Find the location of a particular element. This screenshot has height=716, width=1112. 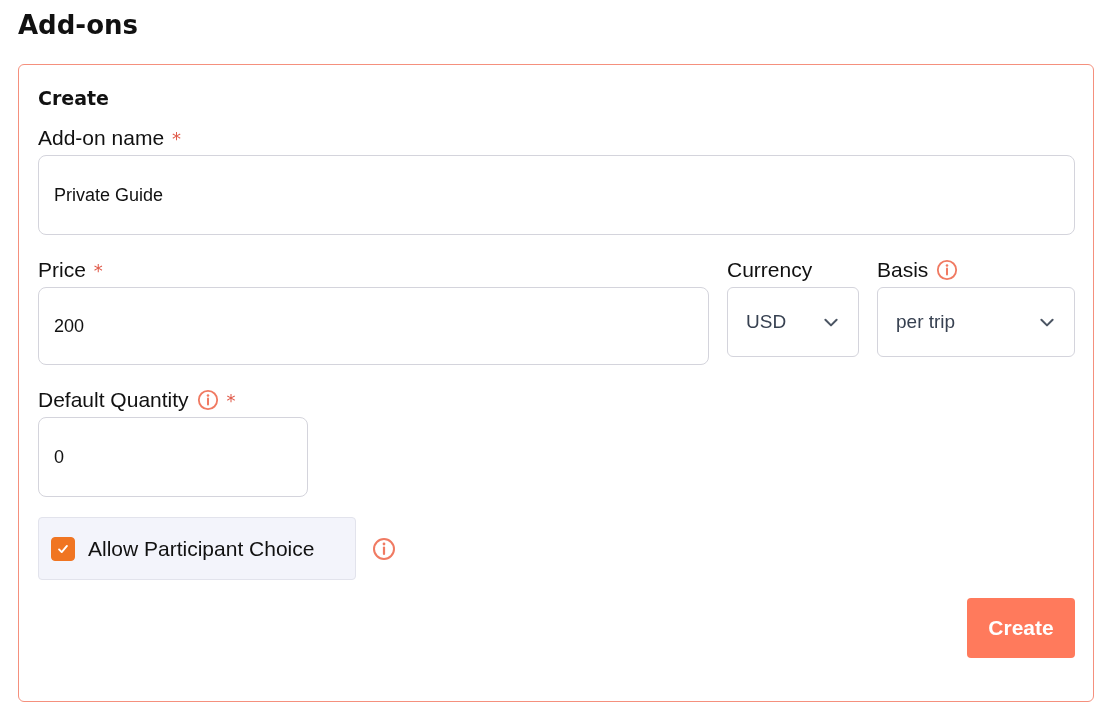

form-title: Create is located at coordinates (74, 98).